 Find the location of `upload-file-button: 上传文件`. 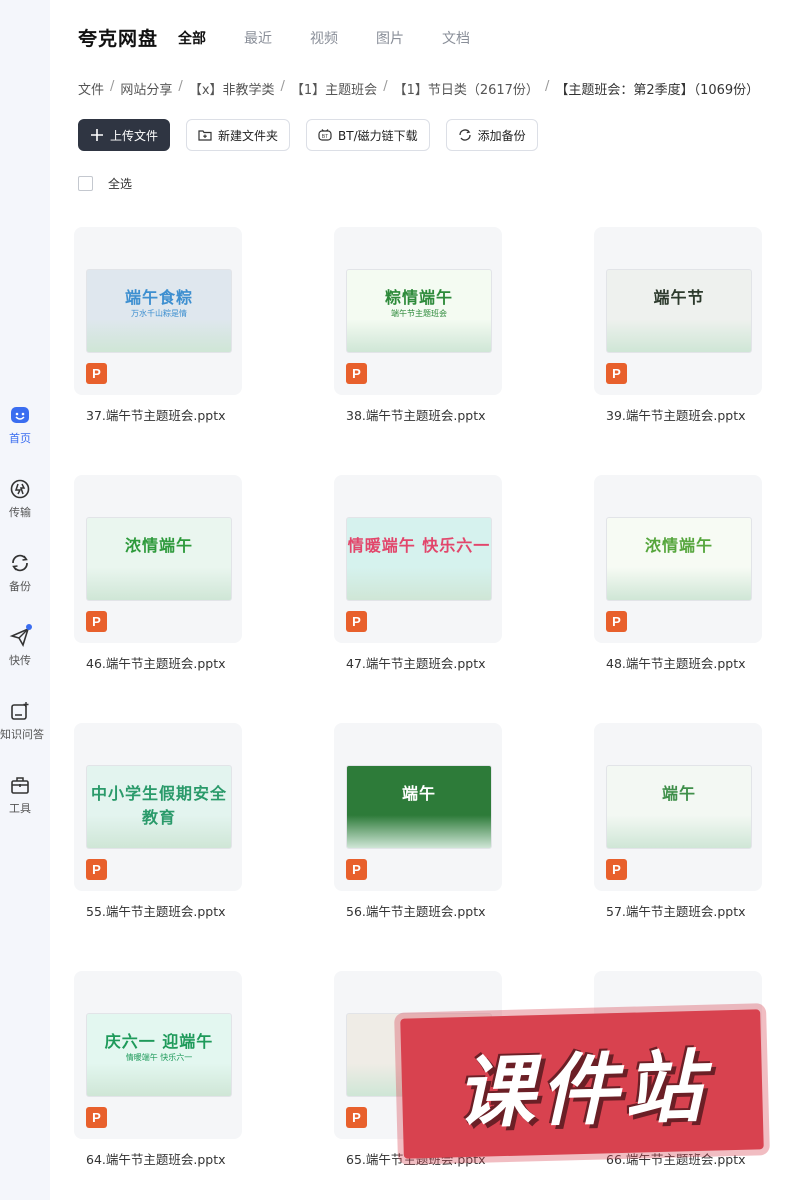

upload-file-button: 上传文件 is located at coordinates (124, 135).